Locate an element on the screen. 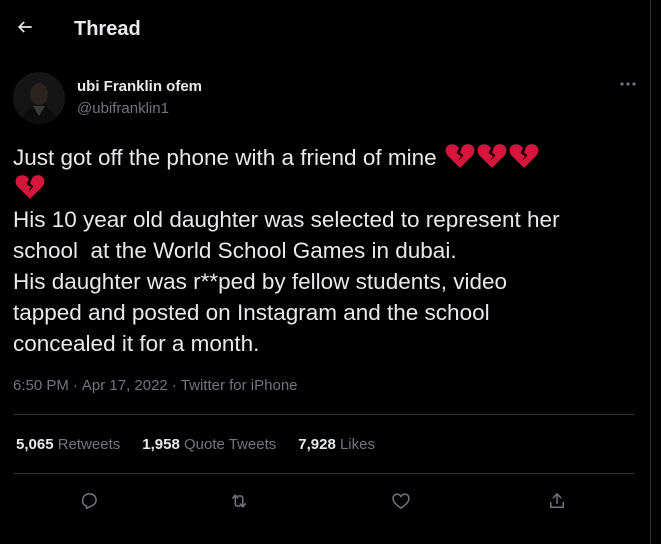  reply-icon is located at coordinates (89, 501).